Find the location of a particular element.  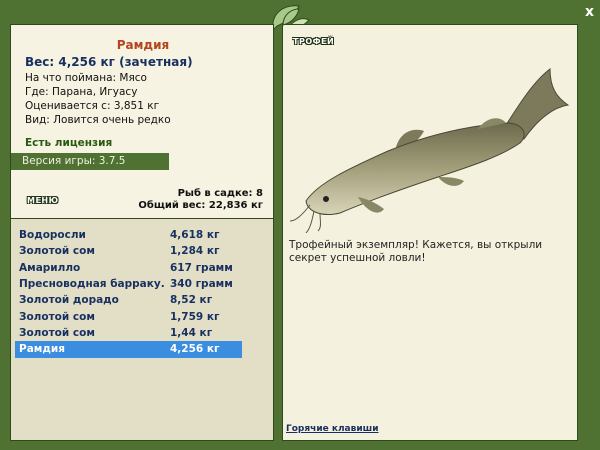

fish-rarity: Вид: Ловится очень редко is located at coordinates (98, 120).